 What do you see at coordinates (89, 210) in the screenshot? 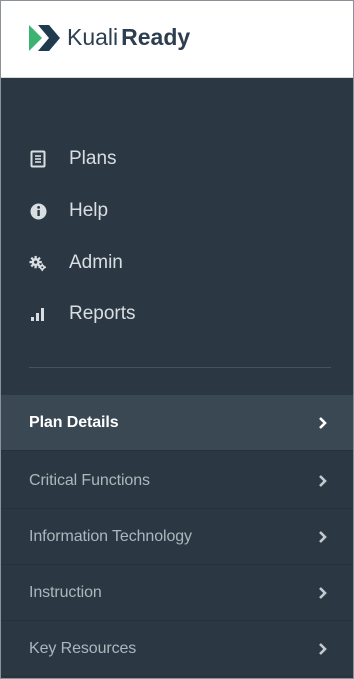
I see `nav-item-label: Help` at bounding box center [89, 210].